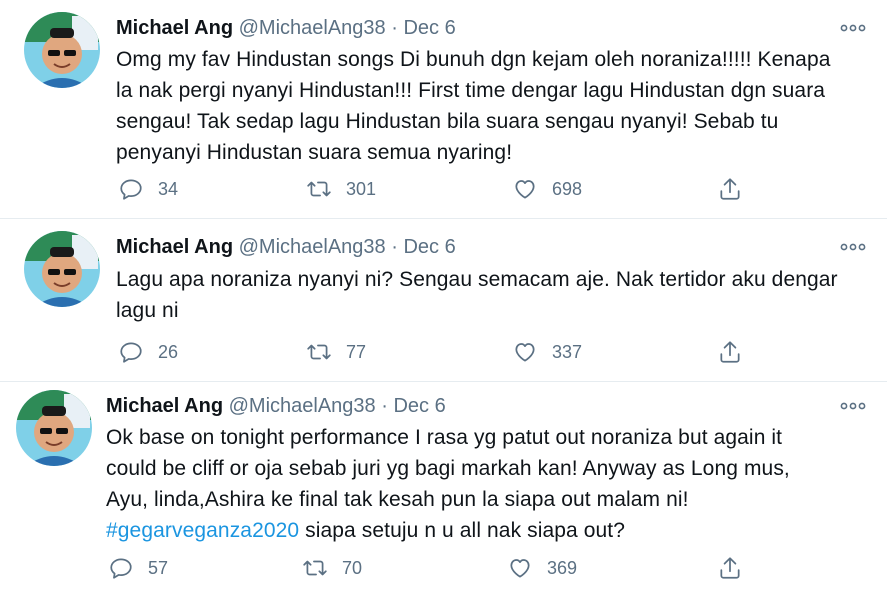  What do you see at coordinates (202, 530) in the screenshot?
I see `hashtag-link: #gegarveganza2020` at bounding box center [202, 530].